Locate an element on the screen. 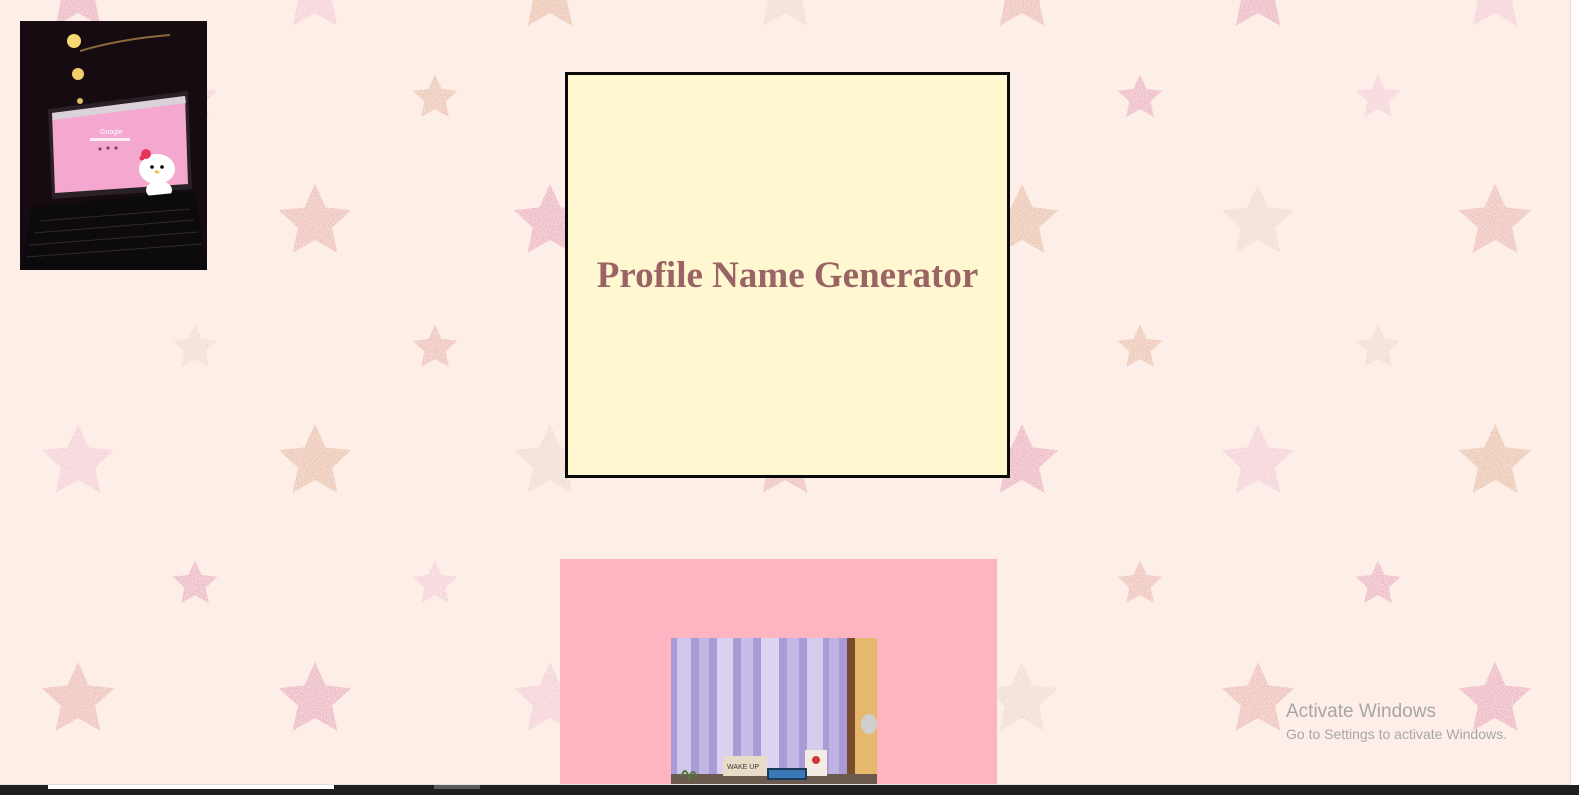 The image size is (1579, 795). desk-photo: WAKE UP is located at coordinates (774, 711).